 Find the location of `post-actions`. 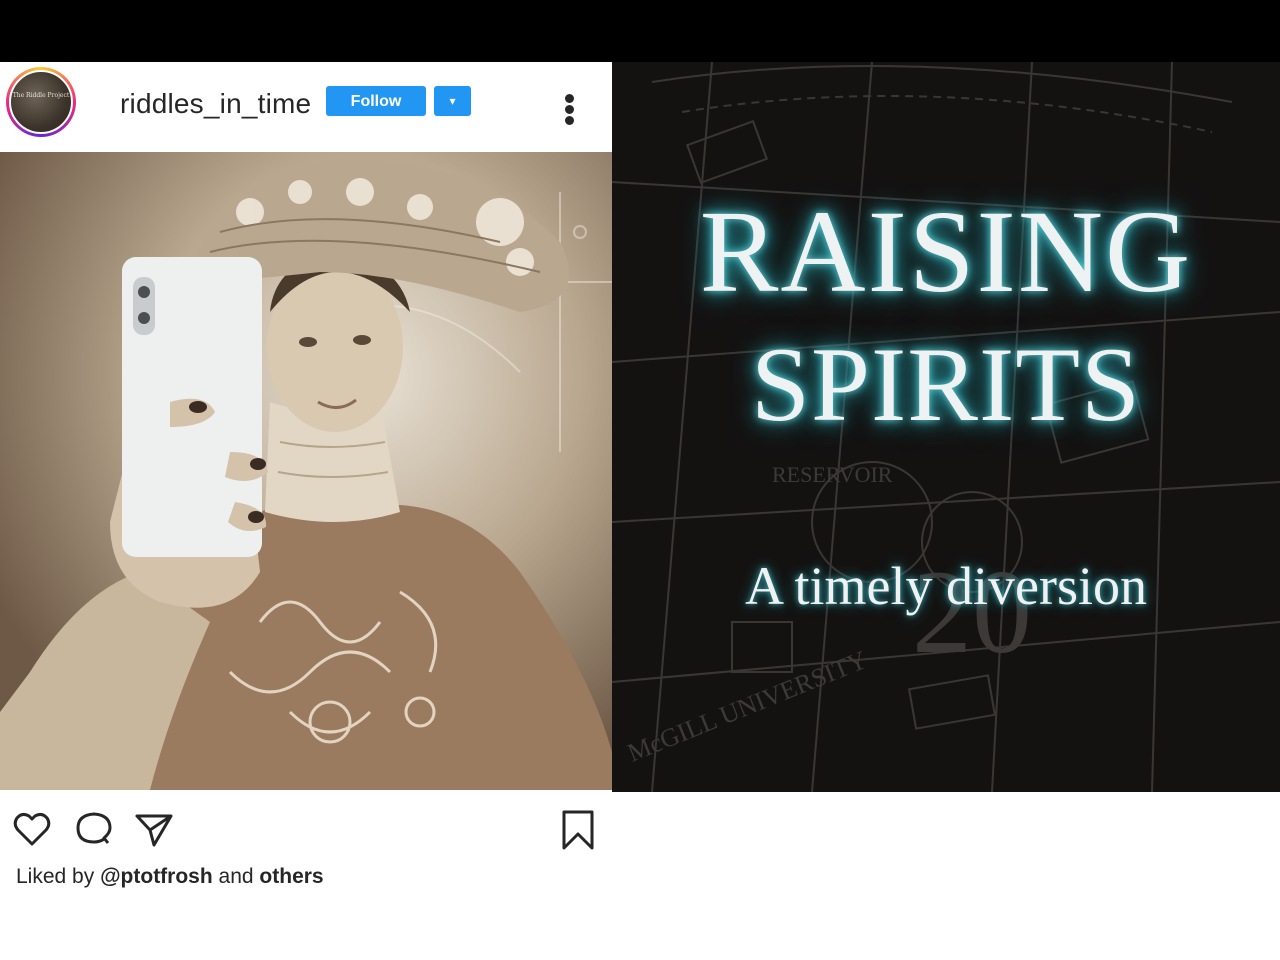

post-actions is located at coordinates (306, 825).